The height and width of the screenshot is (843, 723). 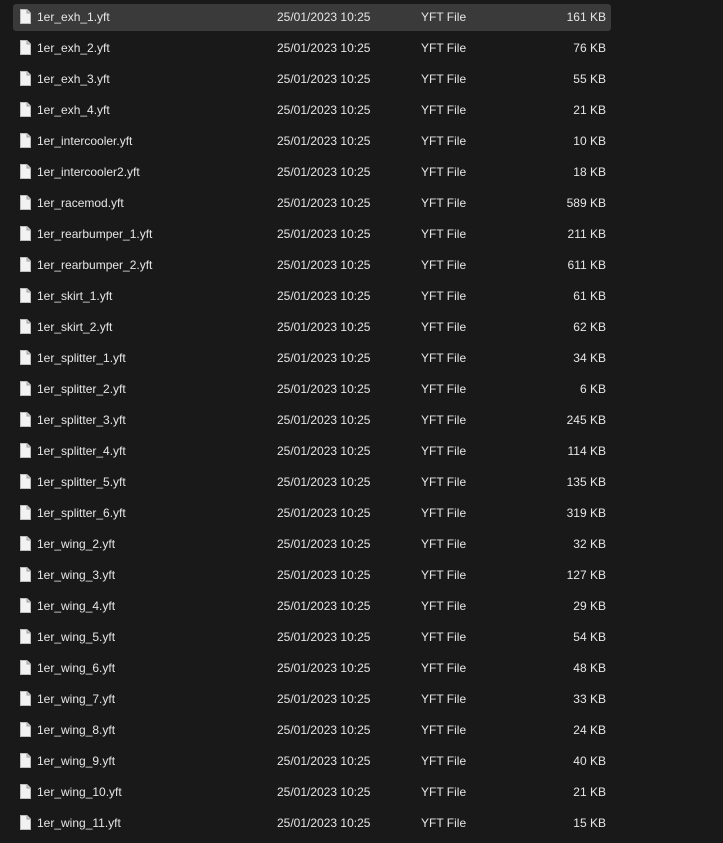 What do you see at coordinates (79, 792) in the screenshot?
I see `file-name: 1er_wing_10.yft` at bounding box center [79, 792].